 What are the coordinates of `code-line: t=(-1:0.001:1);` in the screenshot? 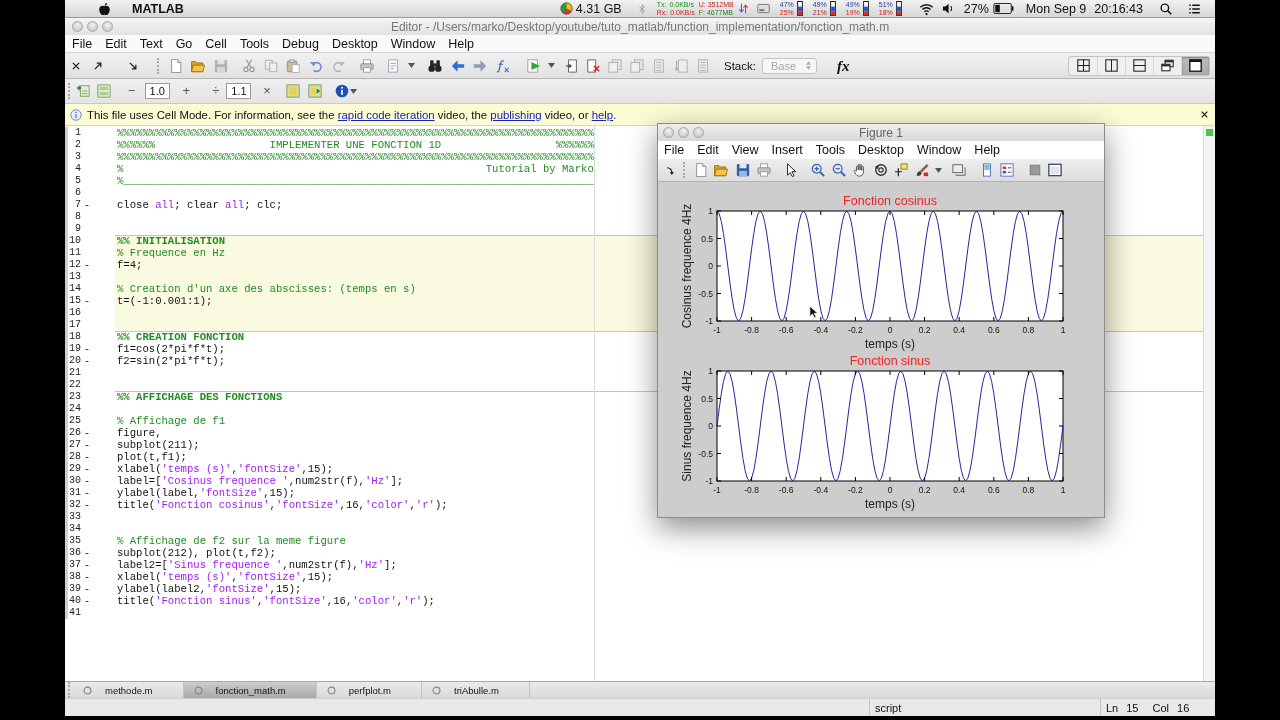 It's located at (165, 301).